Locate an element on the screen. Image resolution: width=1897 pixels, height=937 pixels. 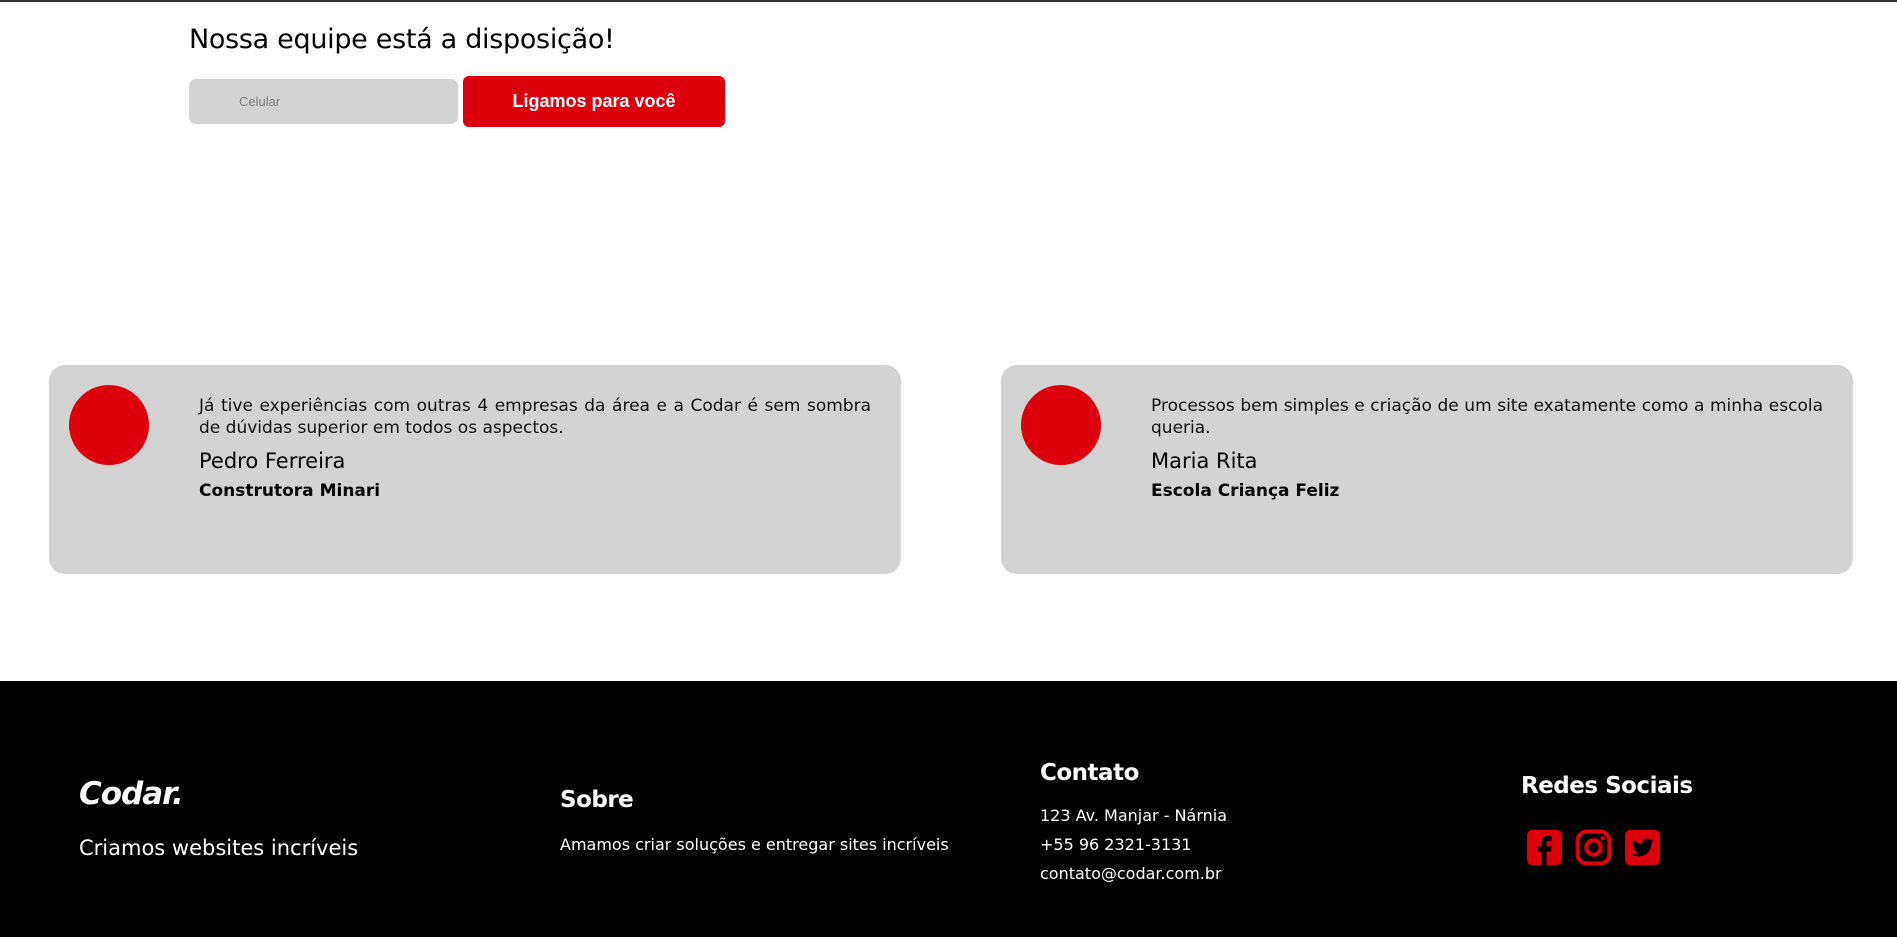
footer-tagline: Criamos websites incríveis is located at coordinates (219, 848).